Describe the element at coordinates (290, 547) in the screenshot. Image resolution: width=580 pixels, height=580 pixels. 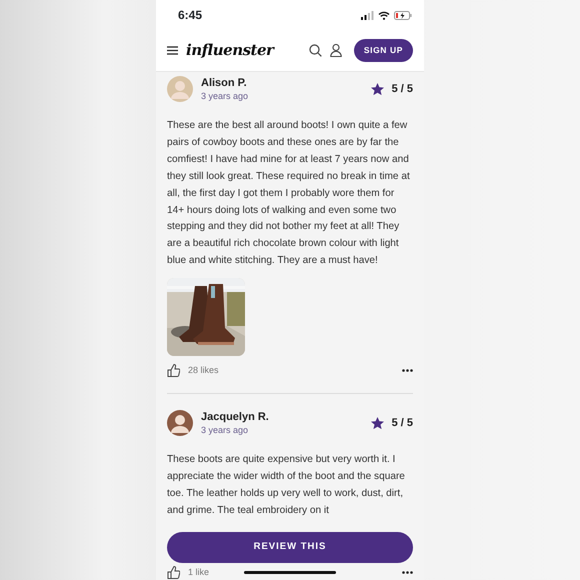
I see `review-button: REVIEW THIS` at that location.